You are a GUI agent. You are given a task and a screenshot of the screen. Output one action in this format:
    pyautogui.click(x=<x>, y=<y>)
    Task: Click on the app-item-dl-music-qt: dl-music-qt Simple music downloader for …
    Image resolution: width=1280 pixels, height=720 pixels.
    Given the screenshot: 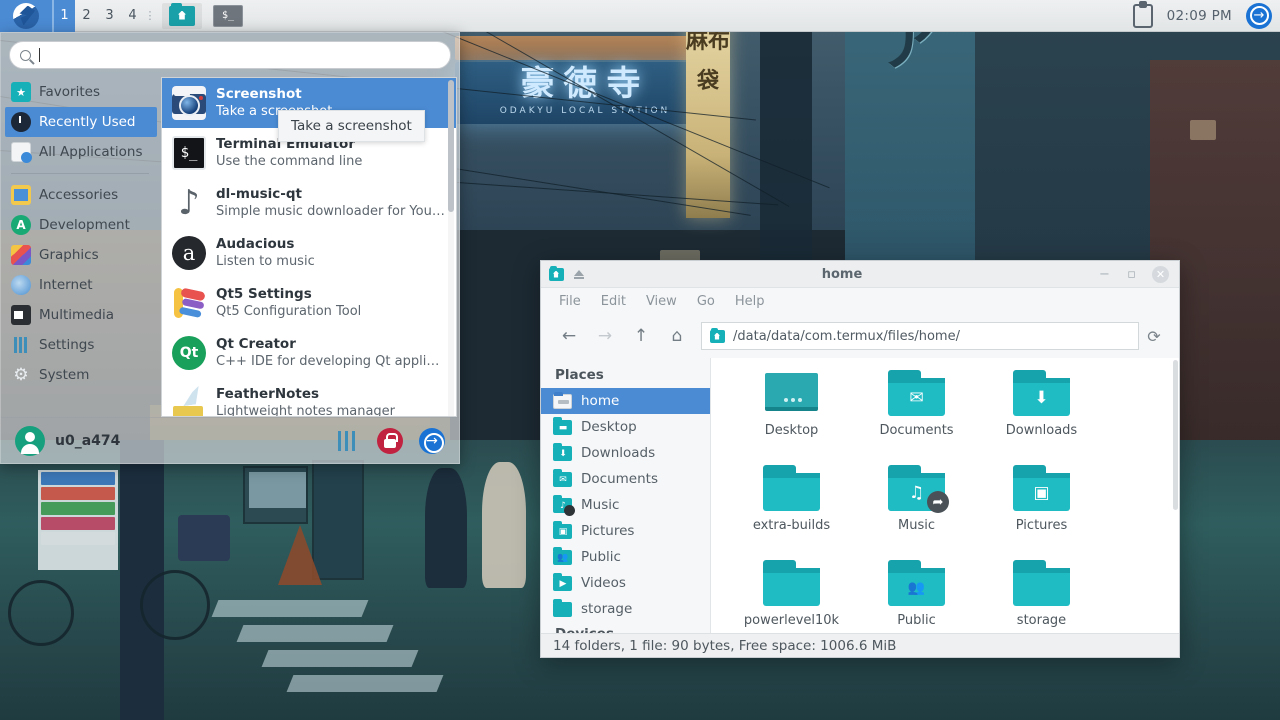 What is the action you would take?
    pyautogui.click(x=309, y=203)
    